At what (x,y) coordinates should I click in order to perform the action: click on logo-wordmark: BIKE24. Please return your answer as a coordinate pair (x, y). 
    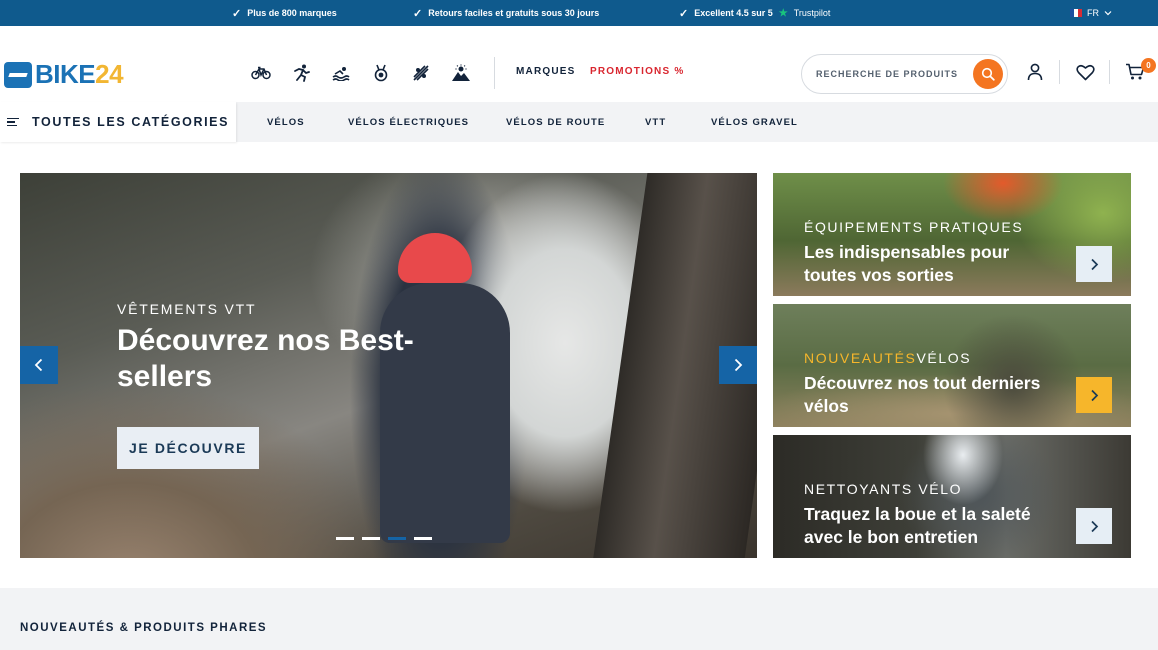
    Looking at the image, I should click on (79, 74).